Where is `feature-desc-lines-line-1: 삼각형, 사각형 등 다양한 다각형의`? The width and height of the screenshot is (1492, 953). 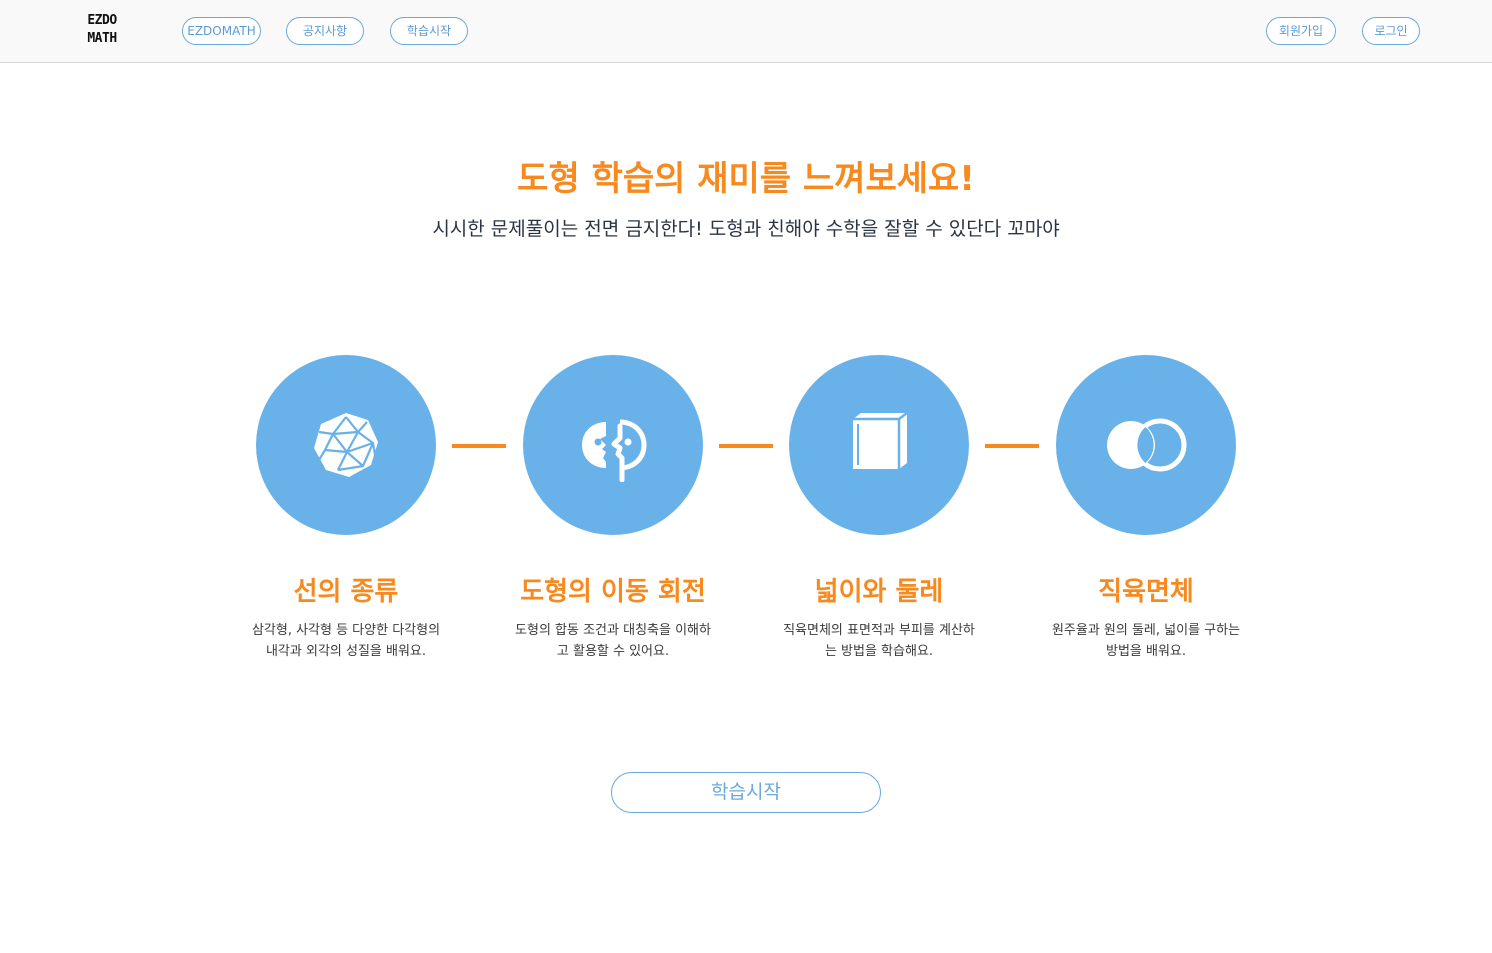 feature-desc-lines-line-1: 삼각형, 사각형 등 다양한 다각형의 is located at coordinates (346, 630).